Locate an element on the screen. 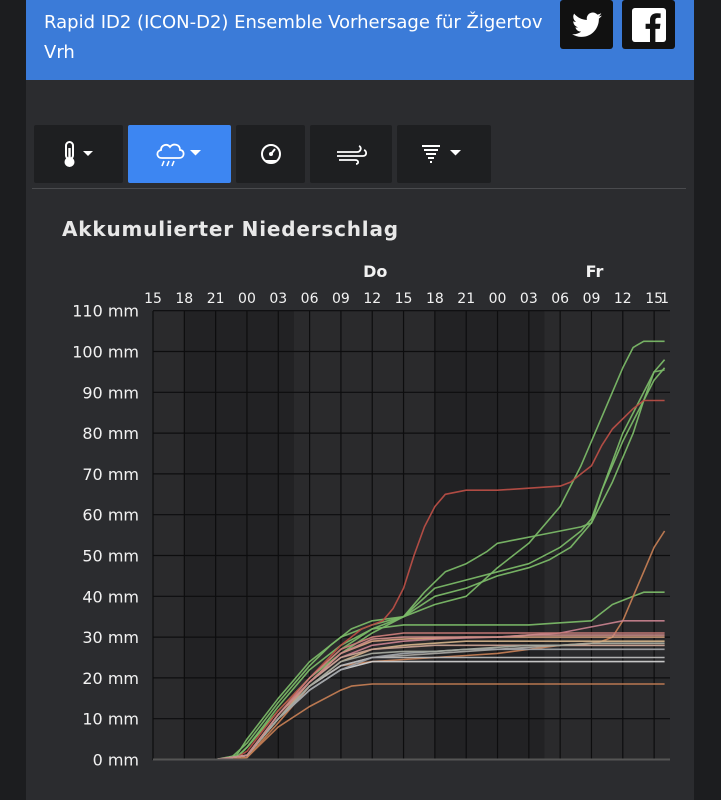 The height and width of the screenshot is (800, 721). day-label: Do is located at coordinates (375, 271).